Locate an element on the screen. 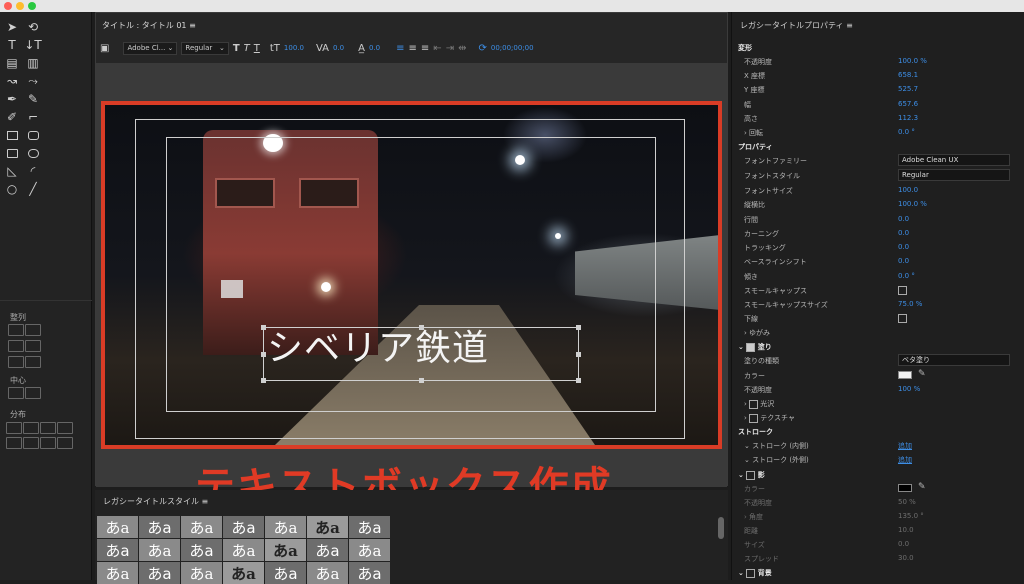 This screenshot has height=584, width=1024. leading-value: 0.0 is located at coordinates (903, 219).